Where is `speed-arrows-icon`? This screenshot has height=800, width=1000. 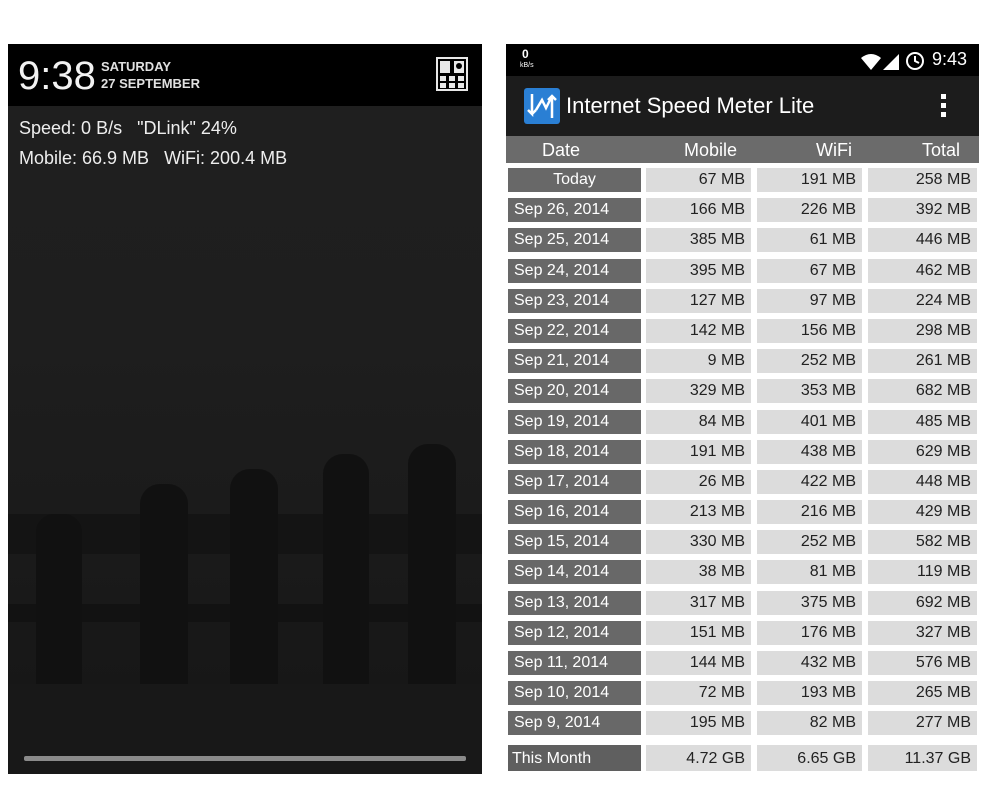 speed-arrows-icon is located at coordinates (542, 106).